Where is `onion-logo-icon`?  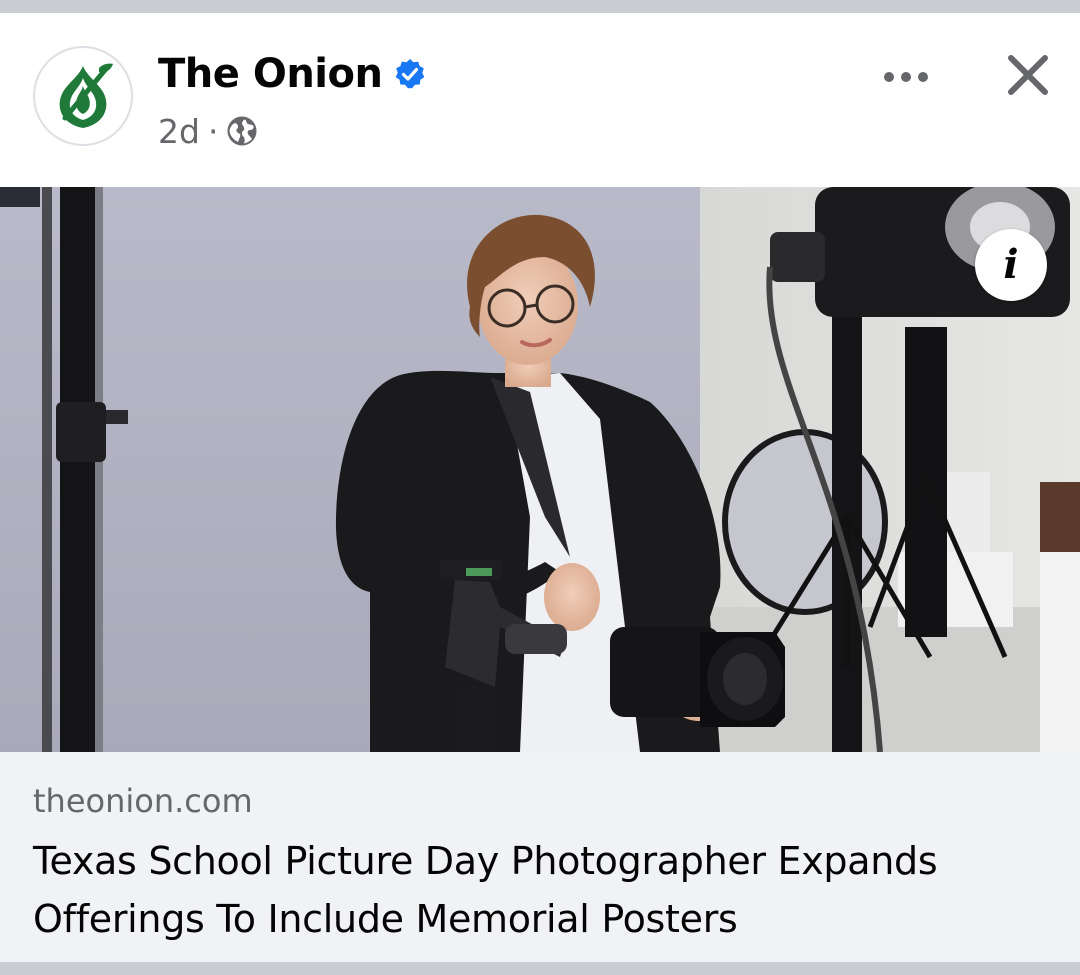 onion-logo-icon is located at coordinates (86, 95).